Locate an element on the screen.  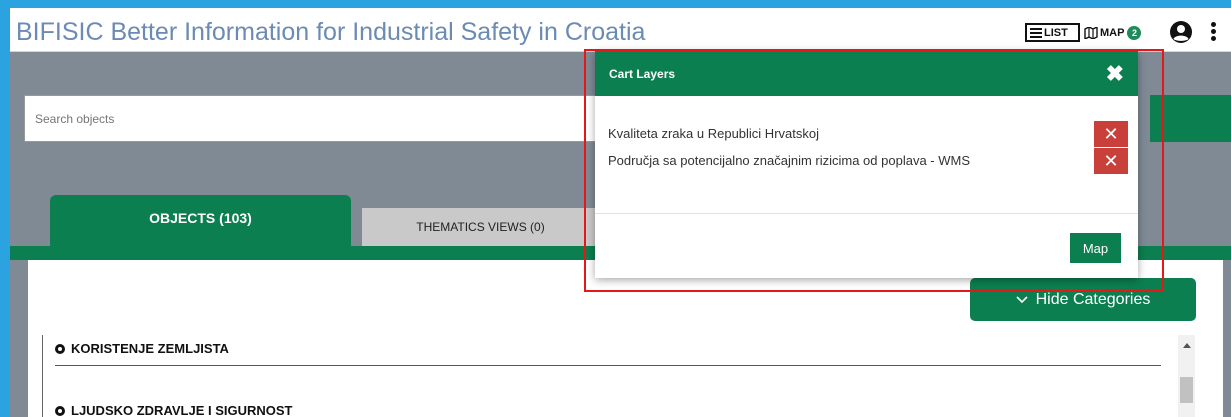
search-input is located at coordinates (314, 118).